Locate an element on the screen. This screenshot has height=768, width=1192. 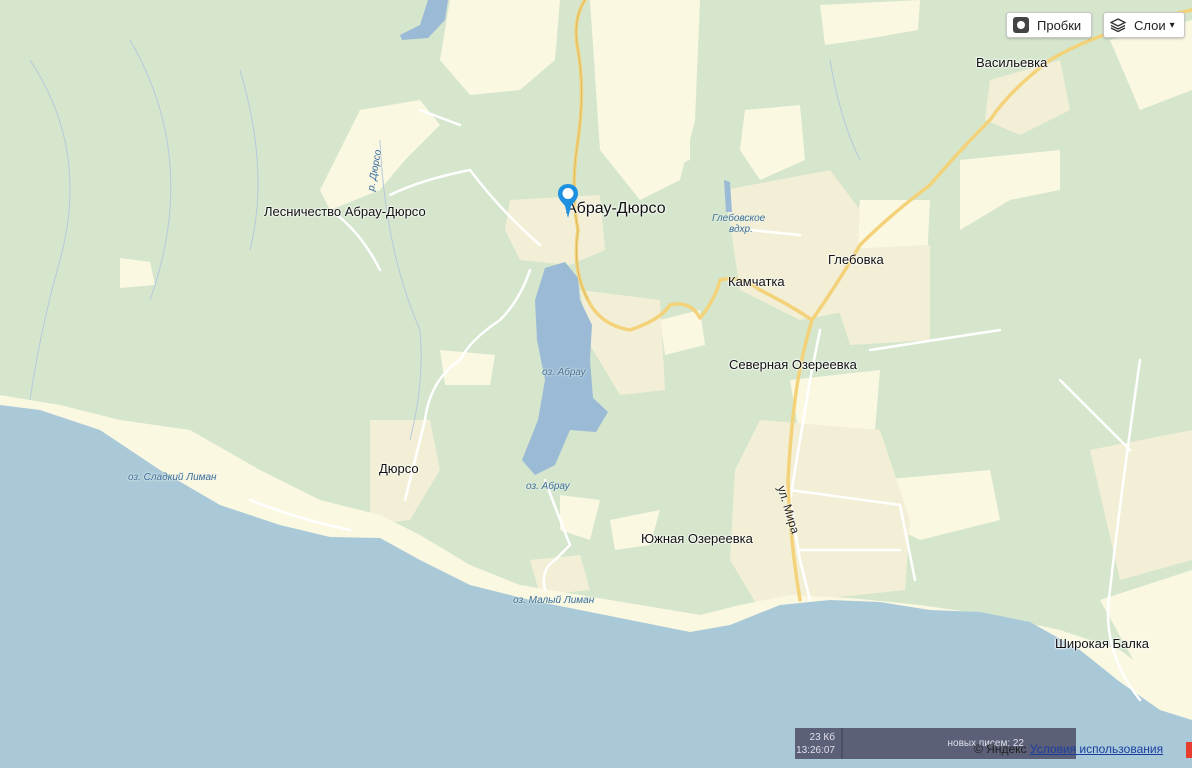
label-yuzh-ozereevka: Южная Озереевка is located at coordinates (697, 538).